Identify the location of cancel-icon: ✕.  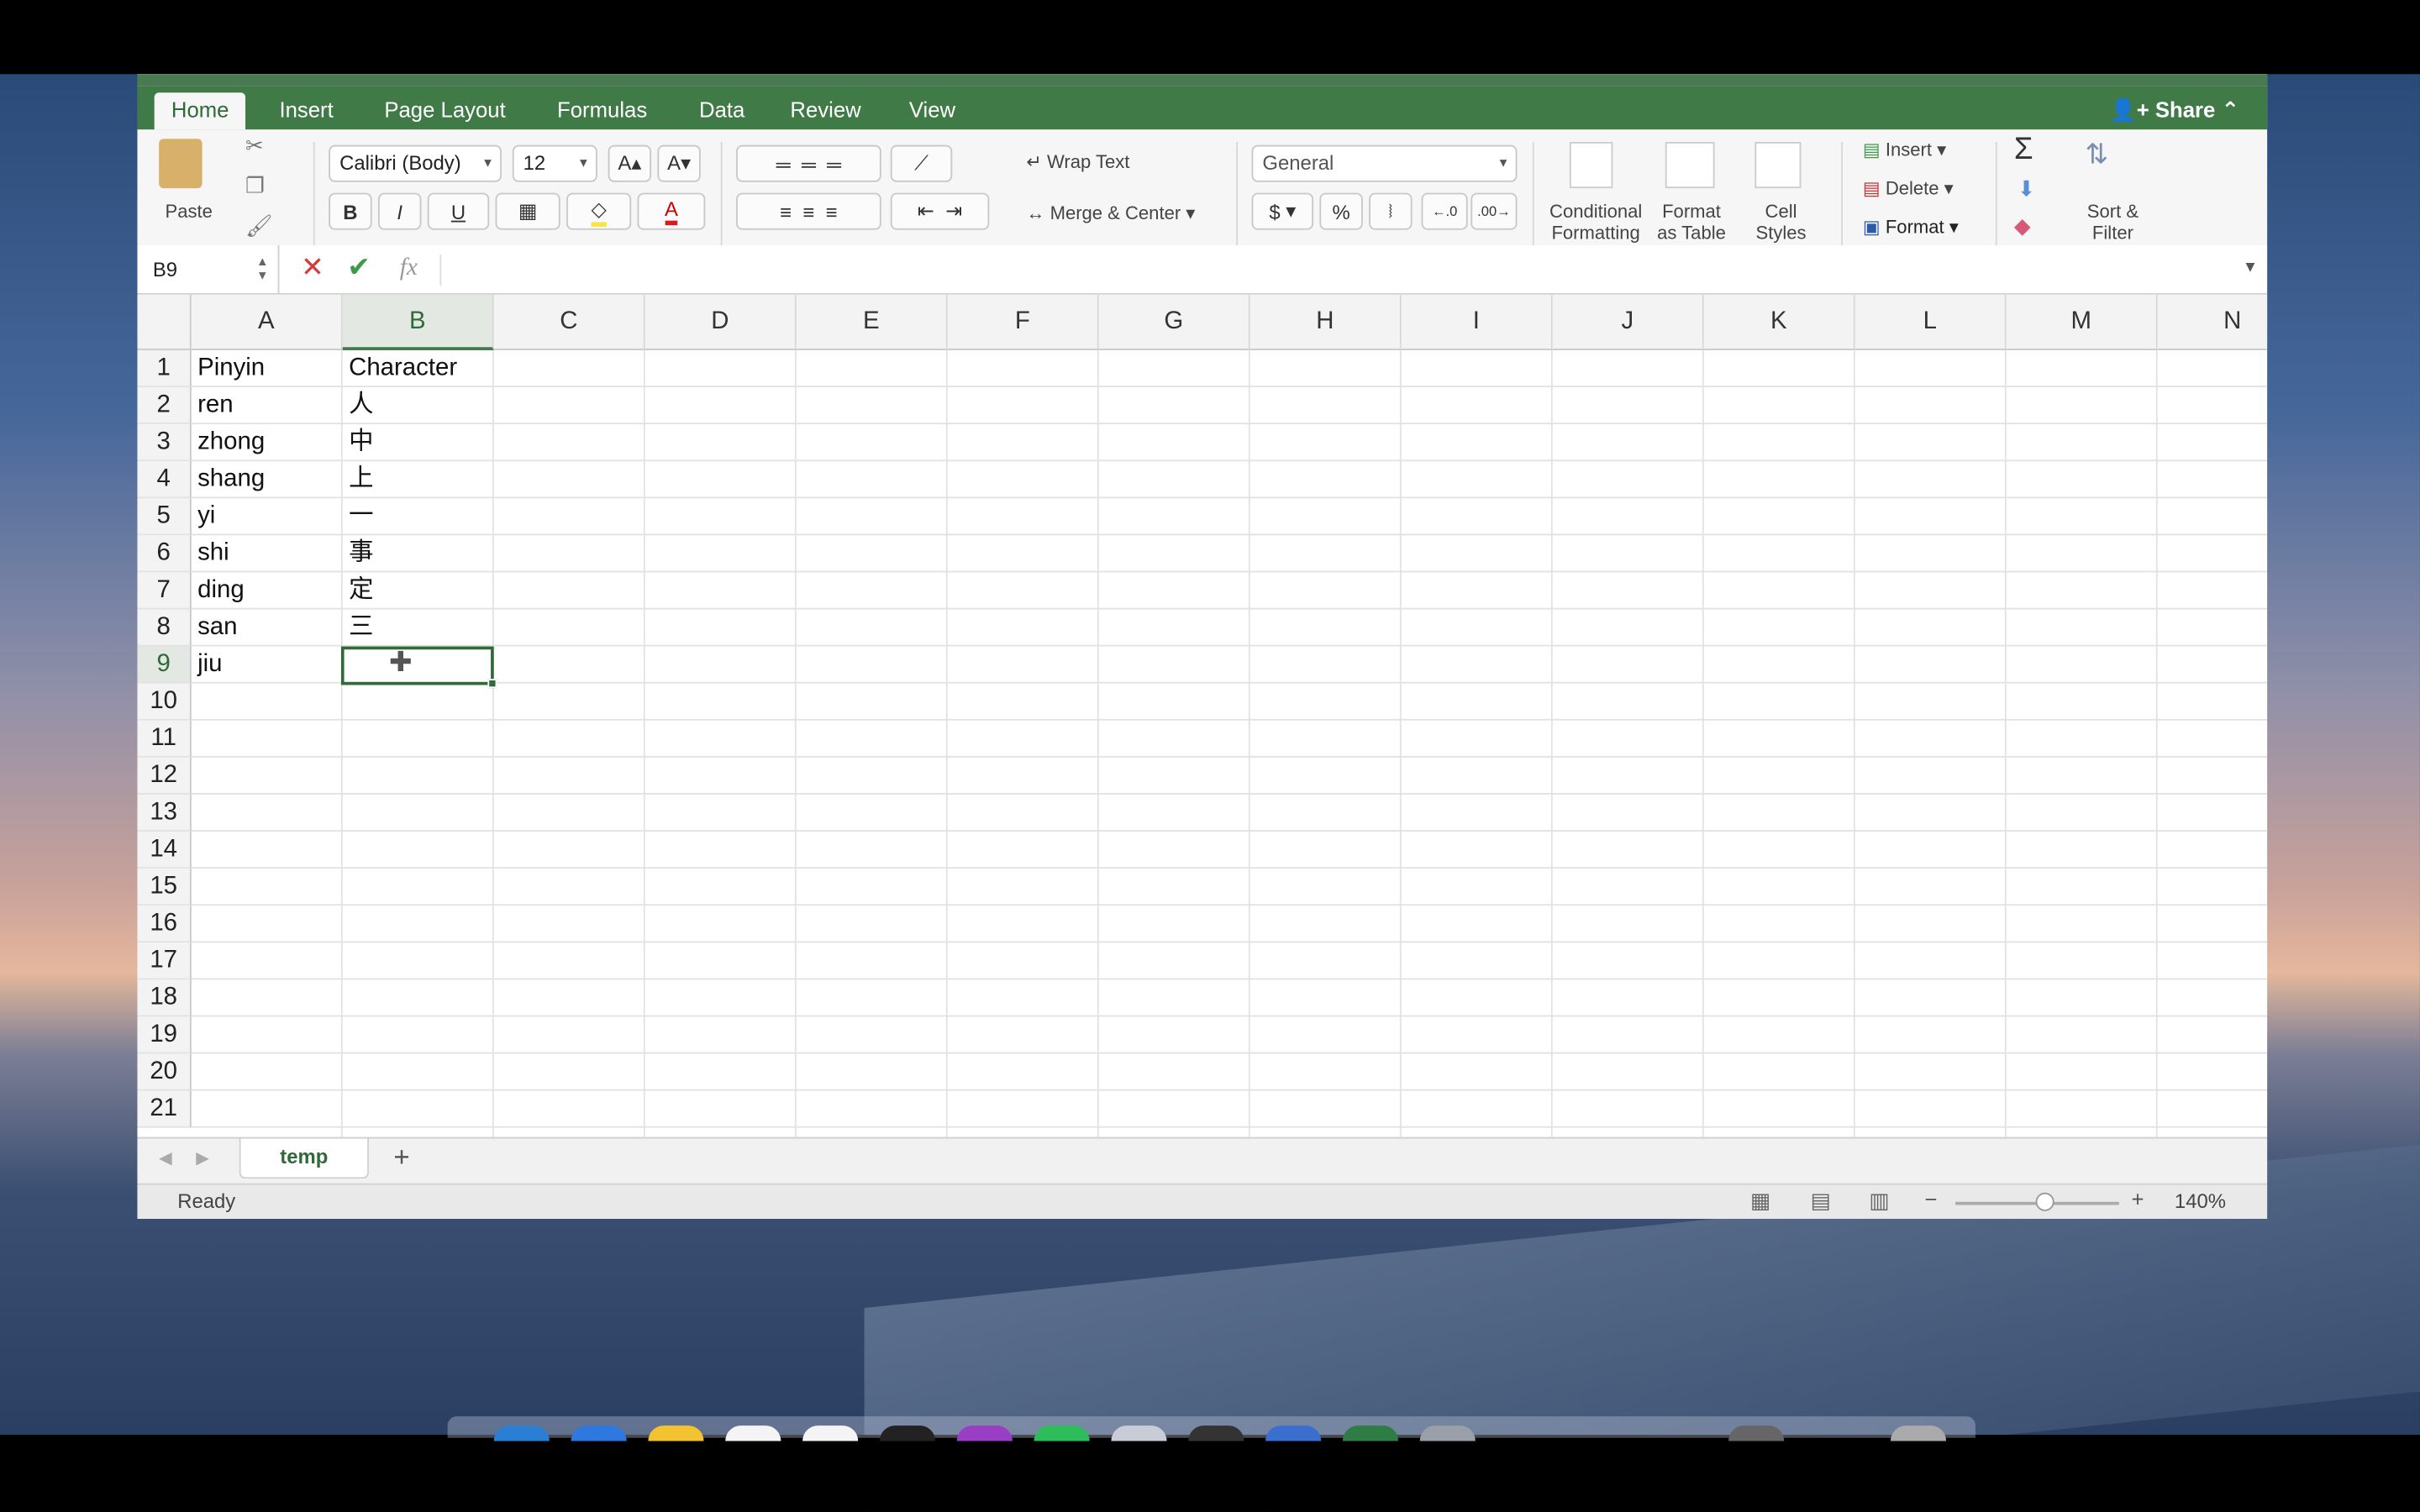
(313, 267).